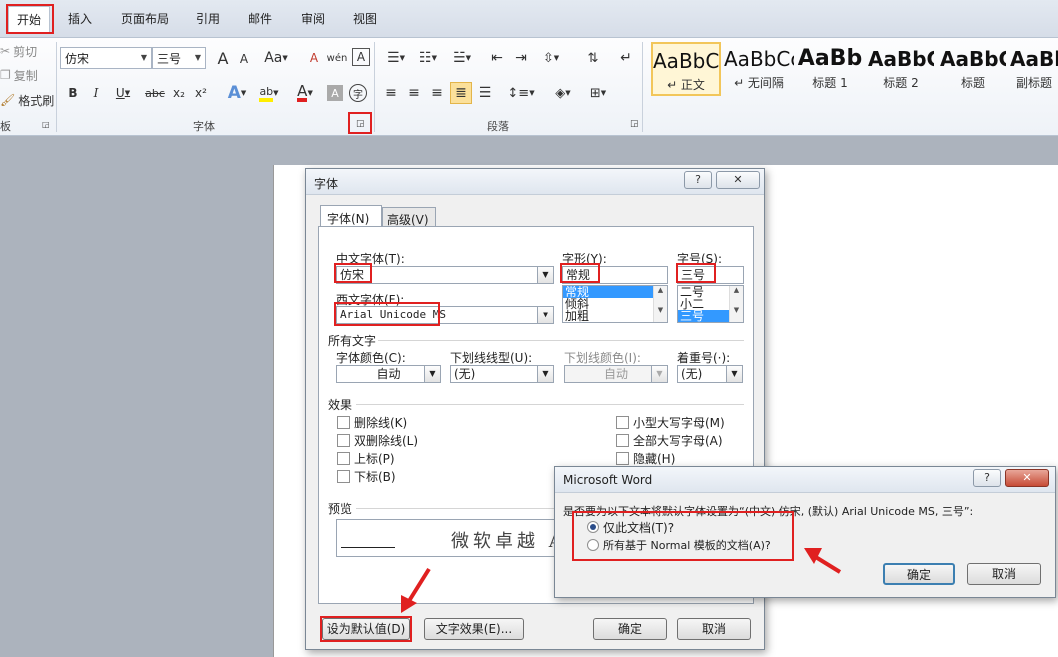  What do you see at coordinates (361, 57) in the screenshot?
I see `char-border-button: A` at bounding box center [361, 57].